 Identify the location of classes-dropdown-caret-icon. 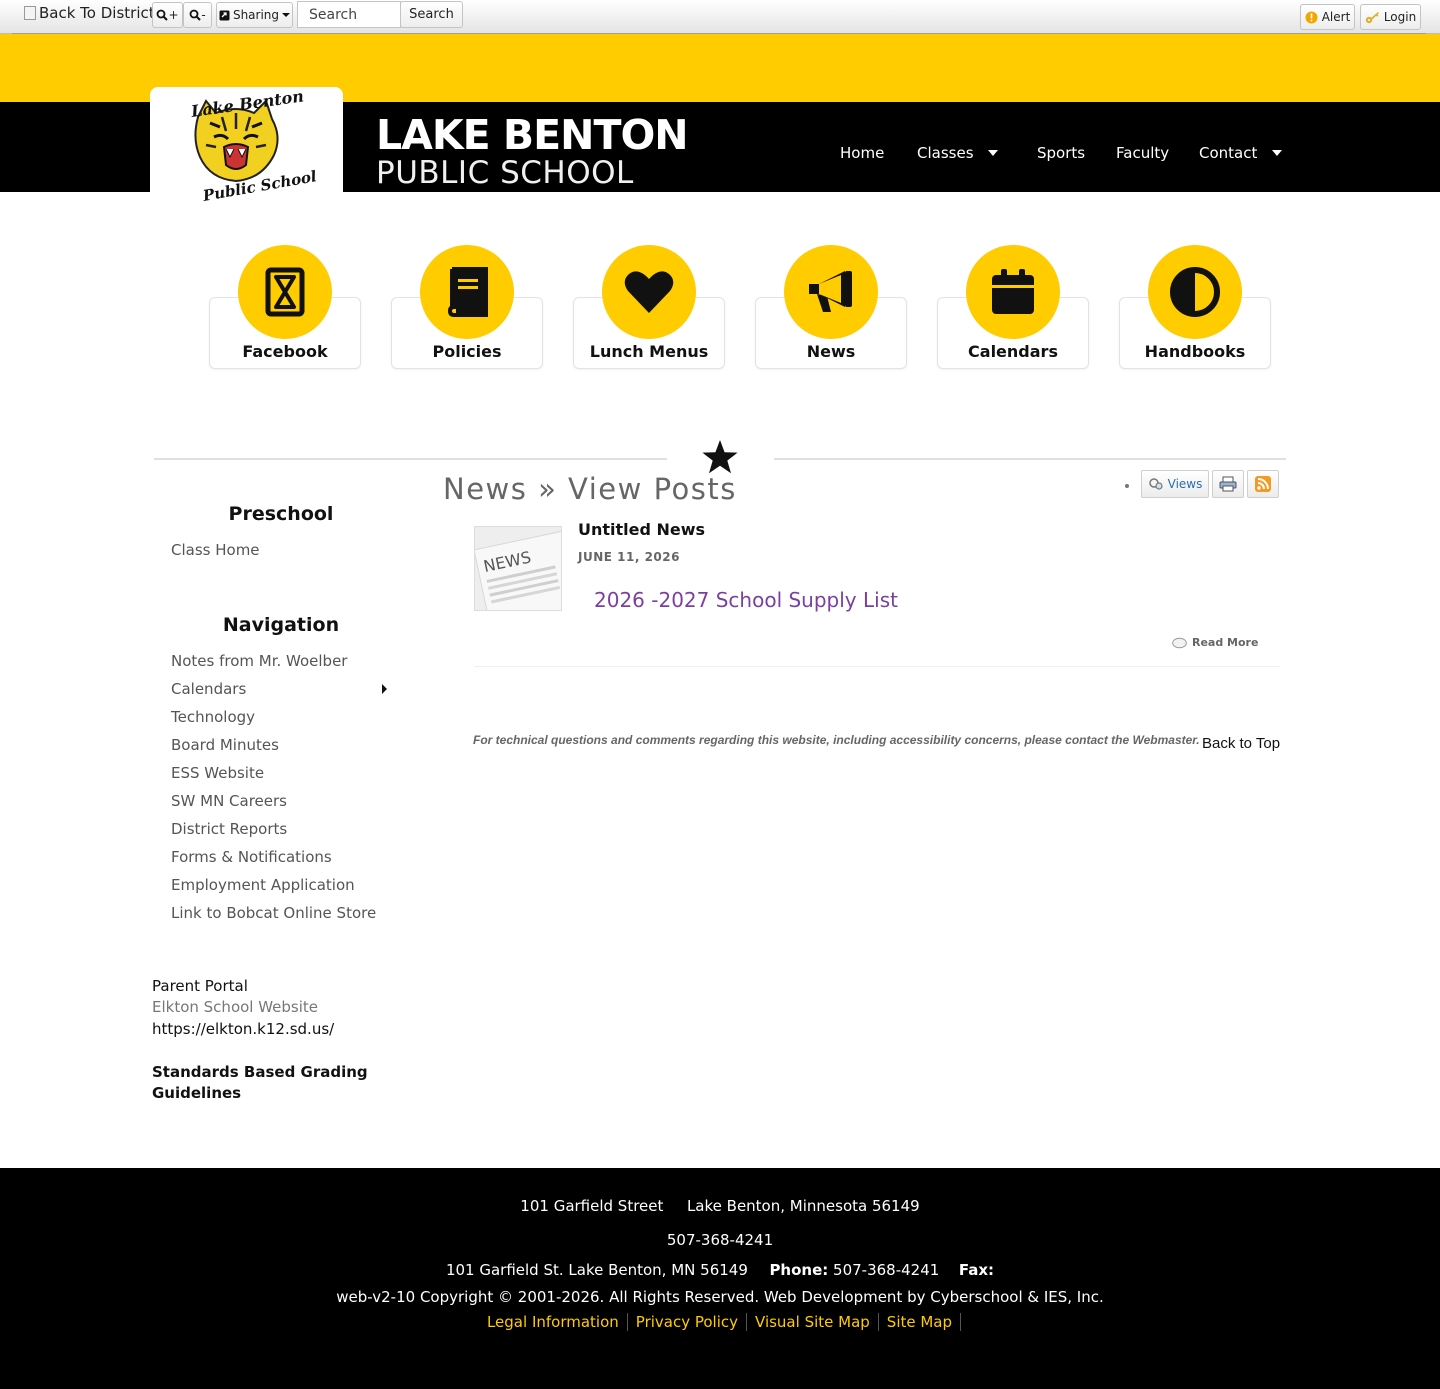
(993, 153).